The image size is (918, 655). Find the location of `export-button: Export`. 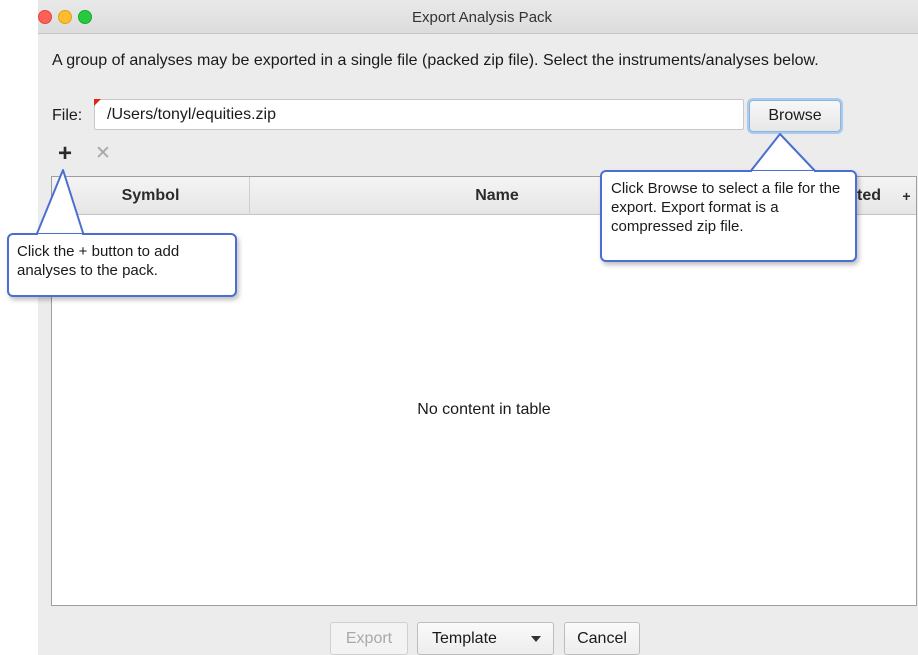

export-button: Export is located at coordinates (369, 638).